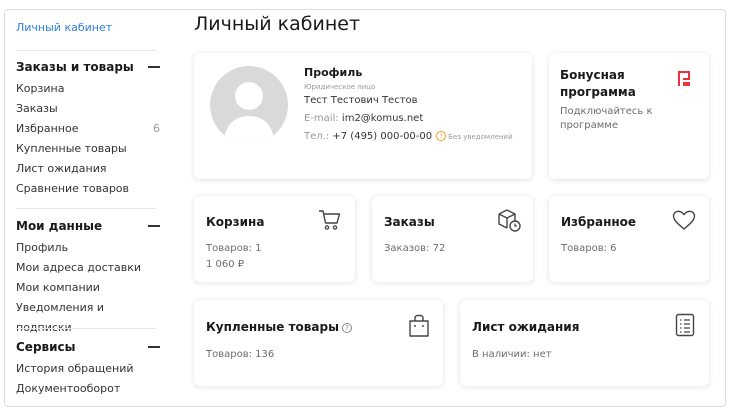 The image size is (730, 410). I want to click on avatar, so click(249, 105).